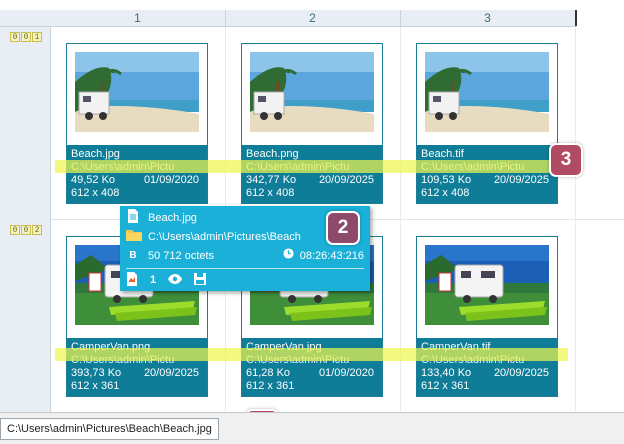 This screenshot has height=444, width=624. What do you see at coordinates (96, 373) in the screenshot?
I see `file-size: 393,73 Ko` at bounding box center [96, 373].